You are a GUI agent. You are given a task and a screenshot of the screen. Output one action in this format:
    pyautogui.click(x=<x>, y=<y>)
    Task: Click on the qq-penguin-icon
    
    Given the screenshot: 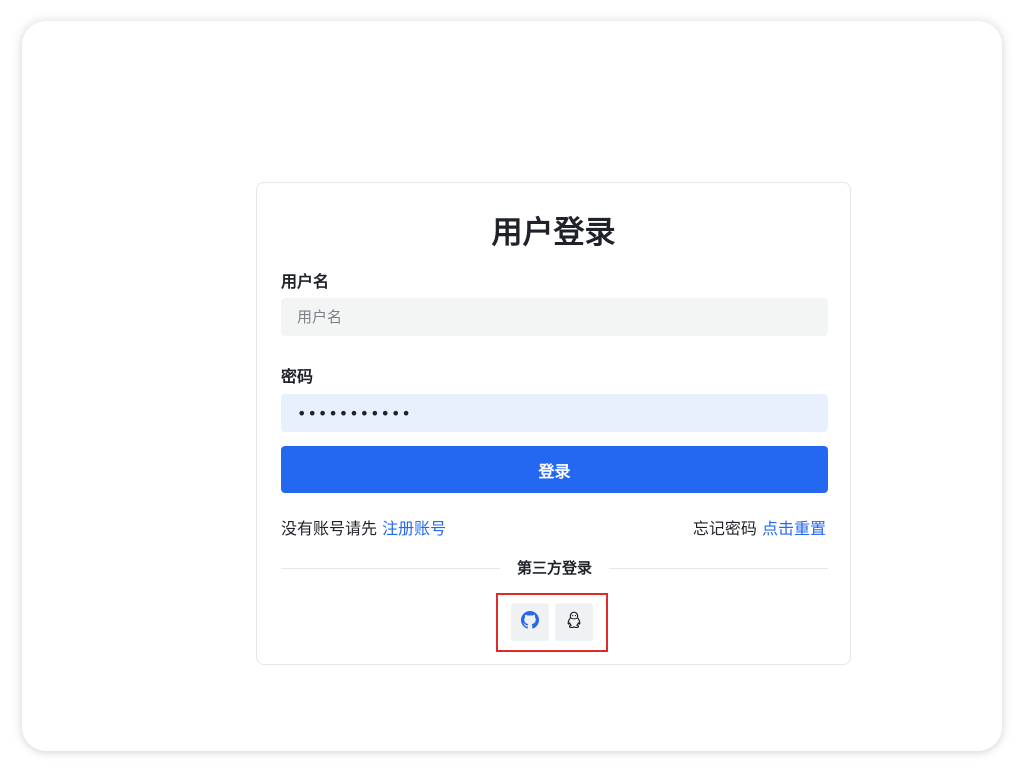 What is the action you would take?
    pyautogui.click(x=574, y=622)
    